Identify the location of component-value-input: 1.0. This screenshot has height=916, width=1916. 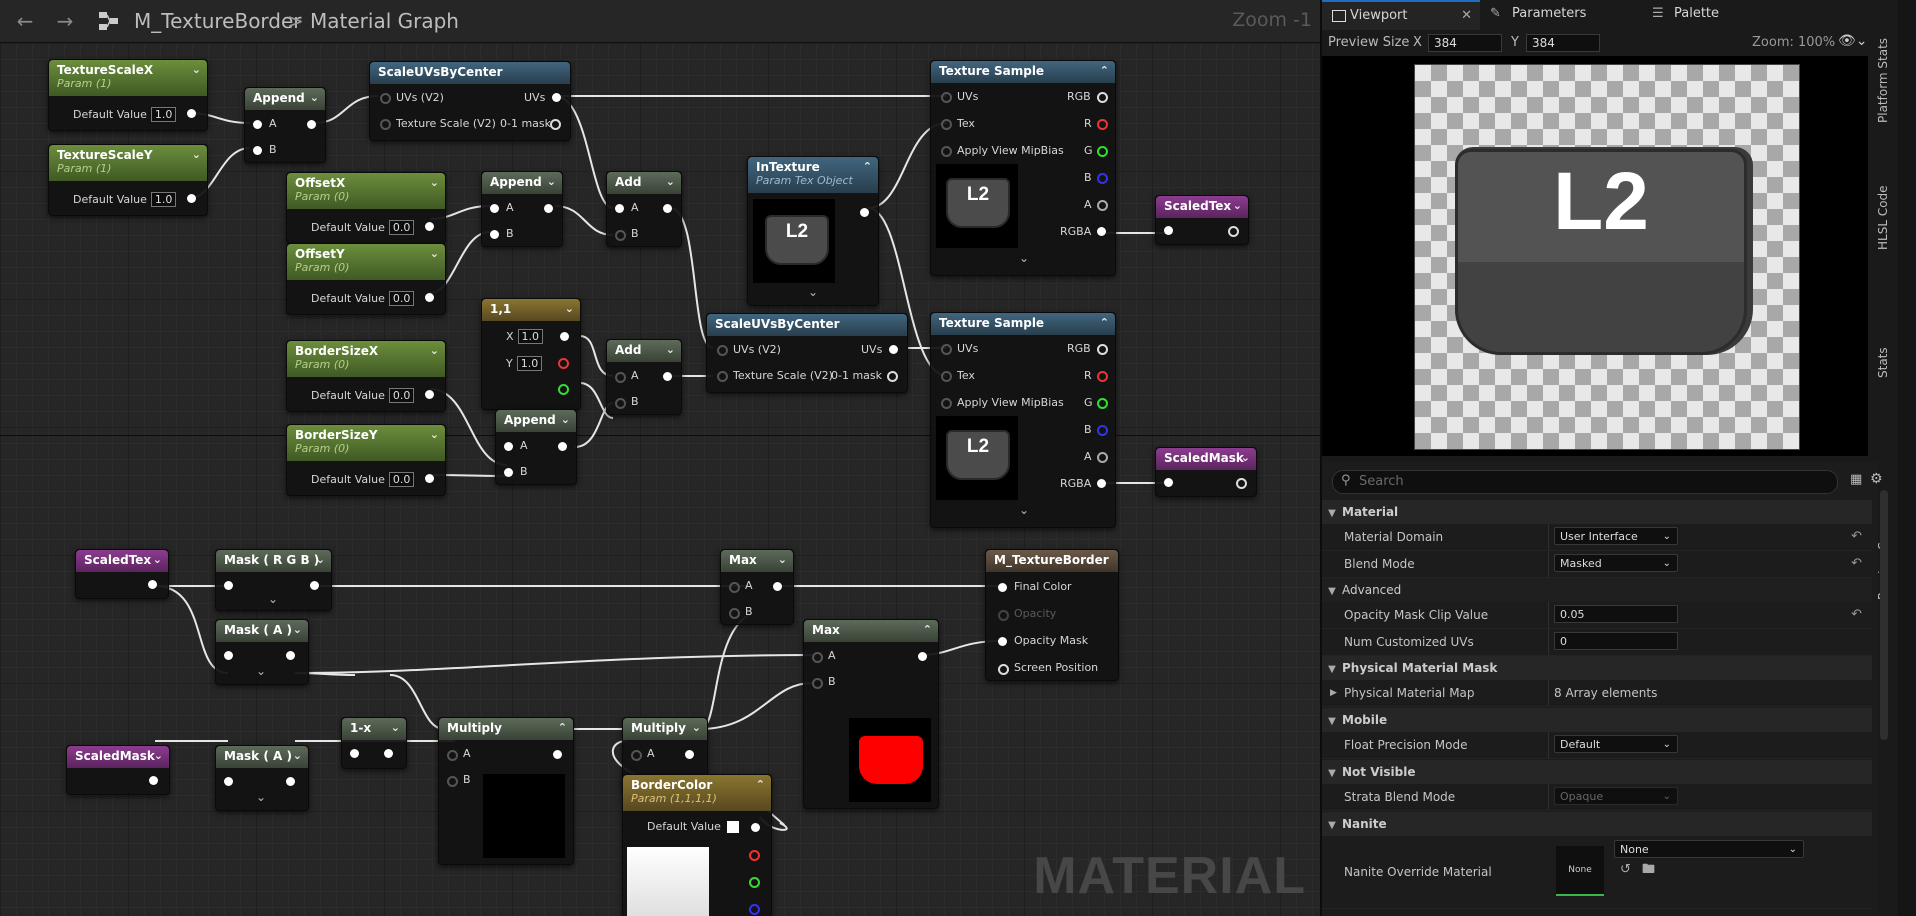
(529, 363).